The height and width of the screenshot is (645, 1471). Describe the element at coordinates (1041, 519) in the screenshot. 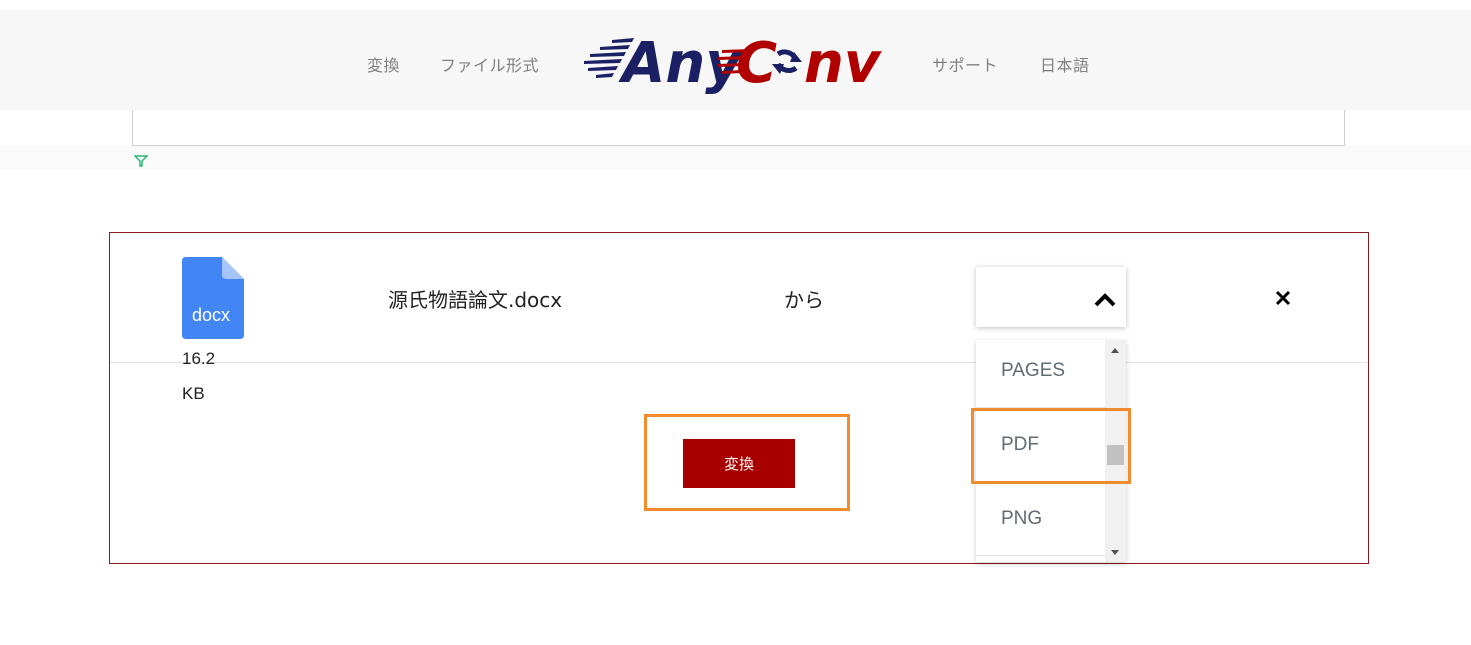

I see `dropdown-option-png: PNG` at that location.